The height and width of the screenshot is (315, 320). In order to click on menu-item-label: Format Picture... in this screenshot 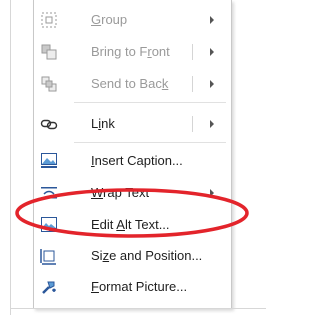, I will do `click(139, 286)`.